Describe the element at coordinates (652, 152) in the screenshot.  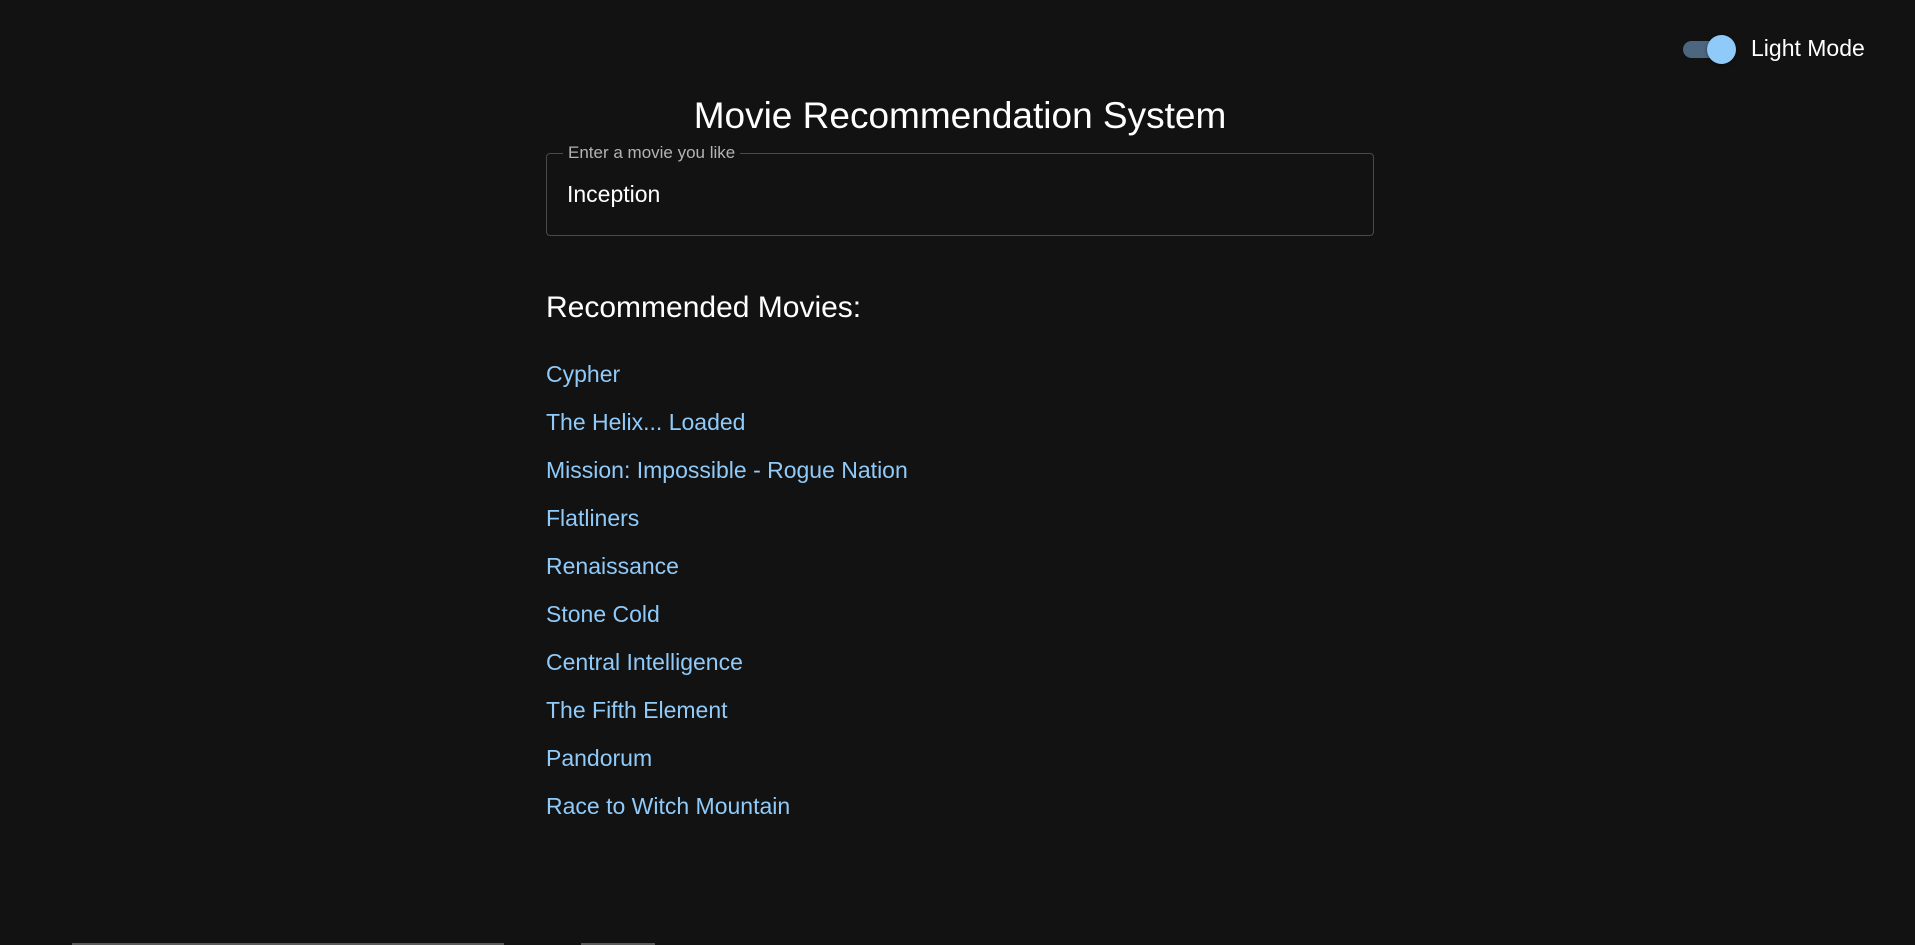
I see `search-field-label: Enter a movie you like` at that location.